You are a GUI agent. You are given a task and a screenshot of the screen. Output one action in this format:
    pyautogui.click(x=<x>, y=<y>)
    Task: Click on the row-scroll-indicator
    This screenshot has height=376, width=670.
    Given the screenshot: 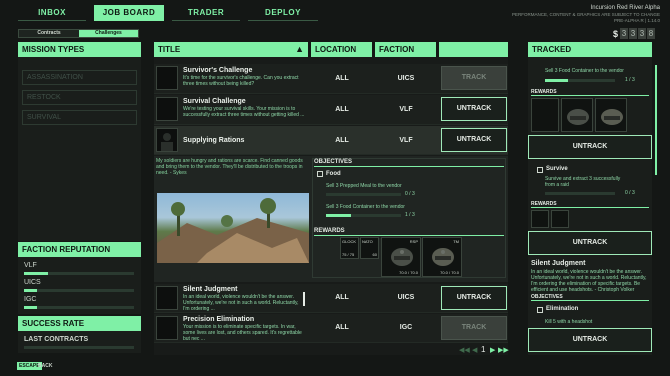 What is the action you would take?
    pyautogui.click(x=304, y=299)
    